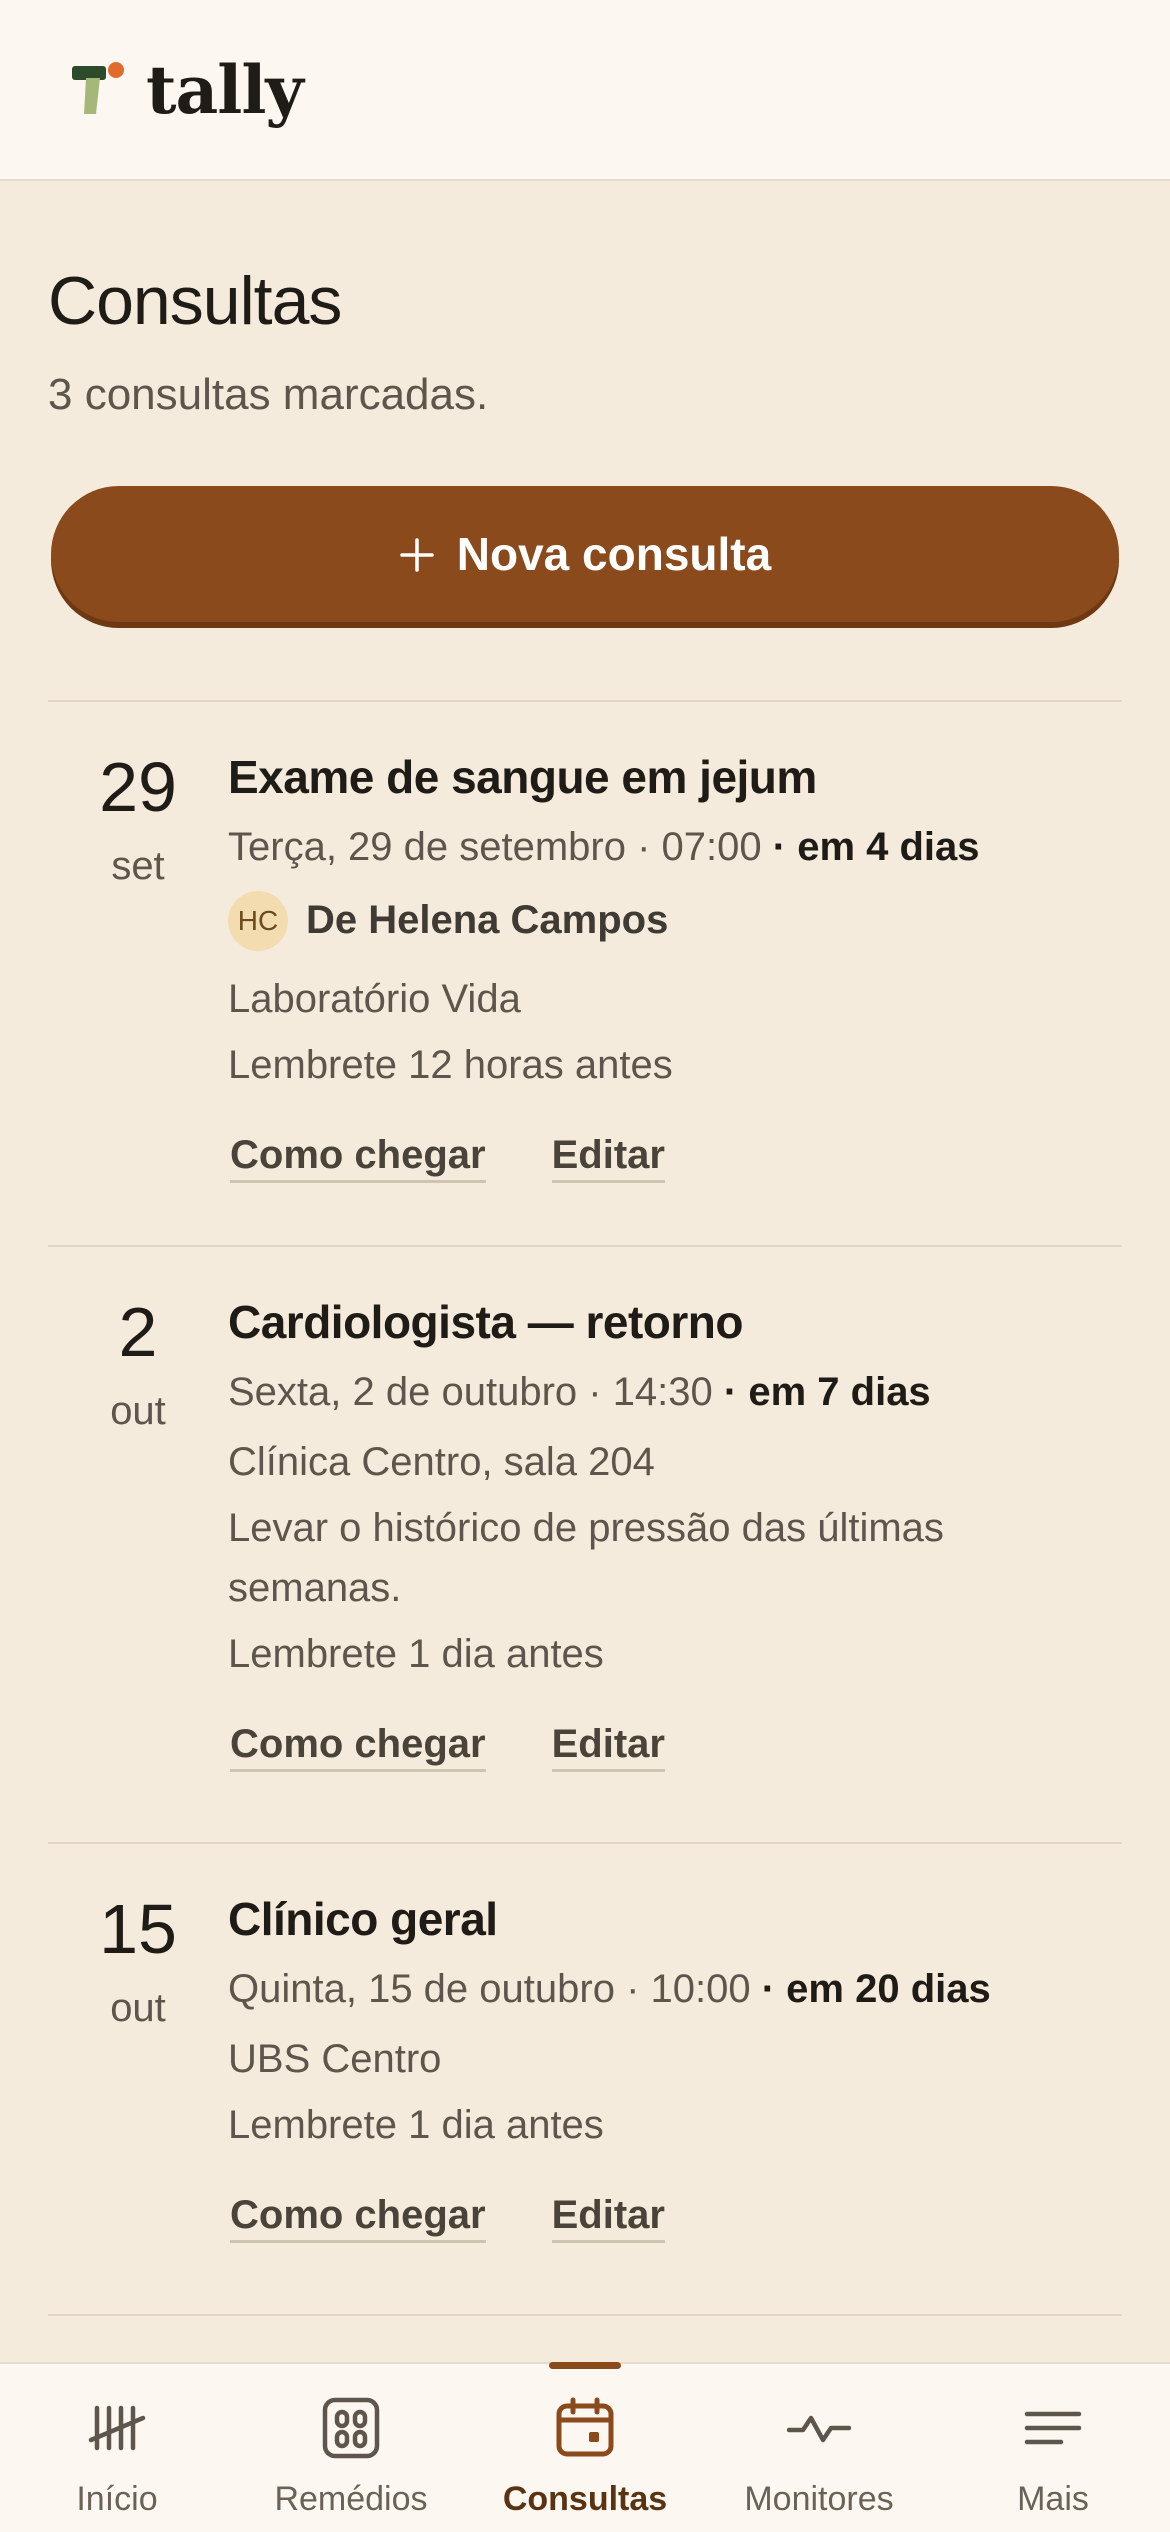 The height and width of the screenshot is (2532, 1170). What do you see at coordinates (450, 1064) in the screenshot?
I see `appointment-reminder: Lembrete 12 horas antes` at bounding box center [450, 1064].